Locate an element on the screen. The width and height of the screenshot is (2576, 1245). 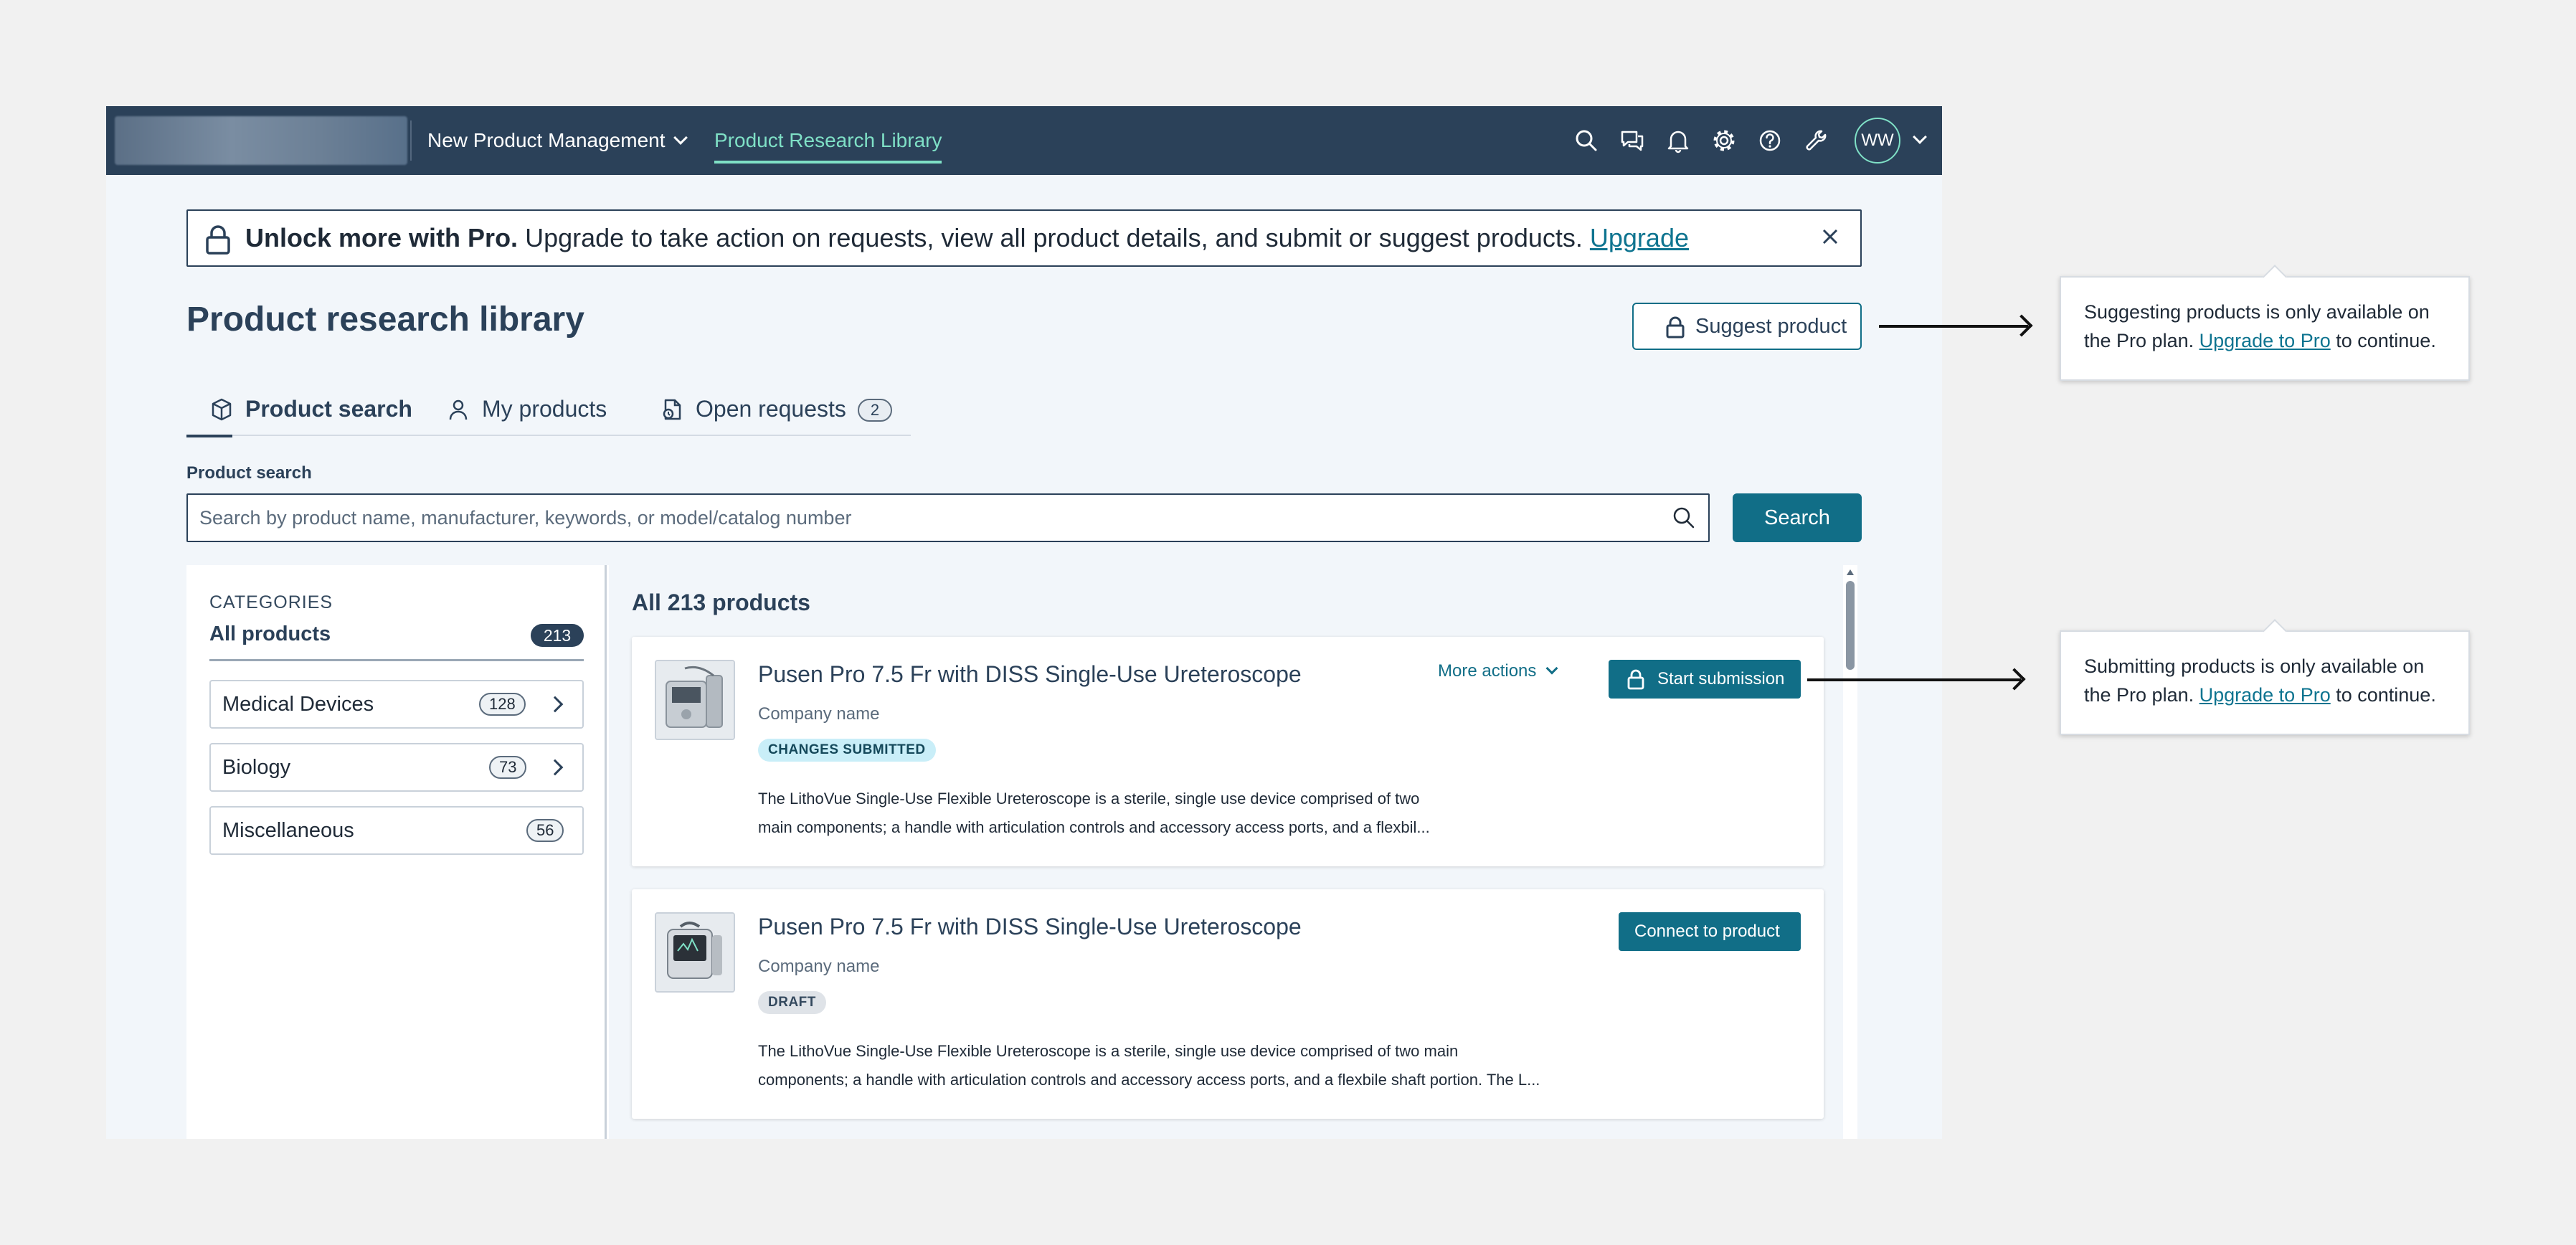
bell-icon is located at coordinates (1678, 141).